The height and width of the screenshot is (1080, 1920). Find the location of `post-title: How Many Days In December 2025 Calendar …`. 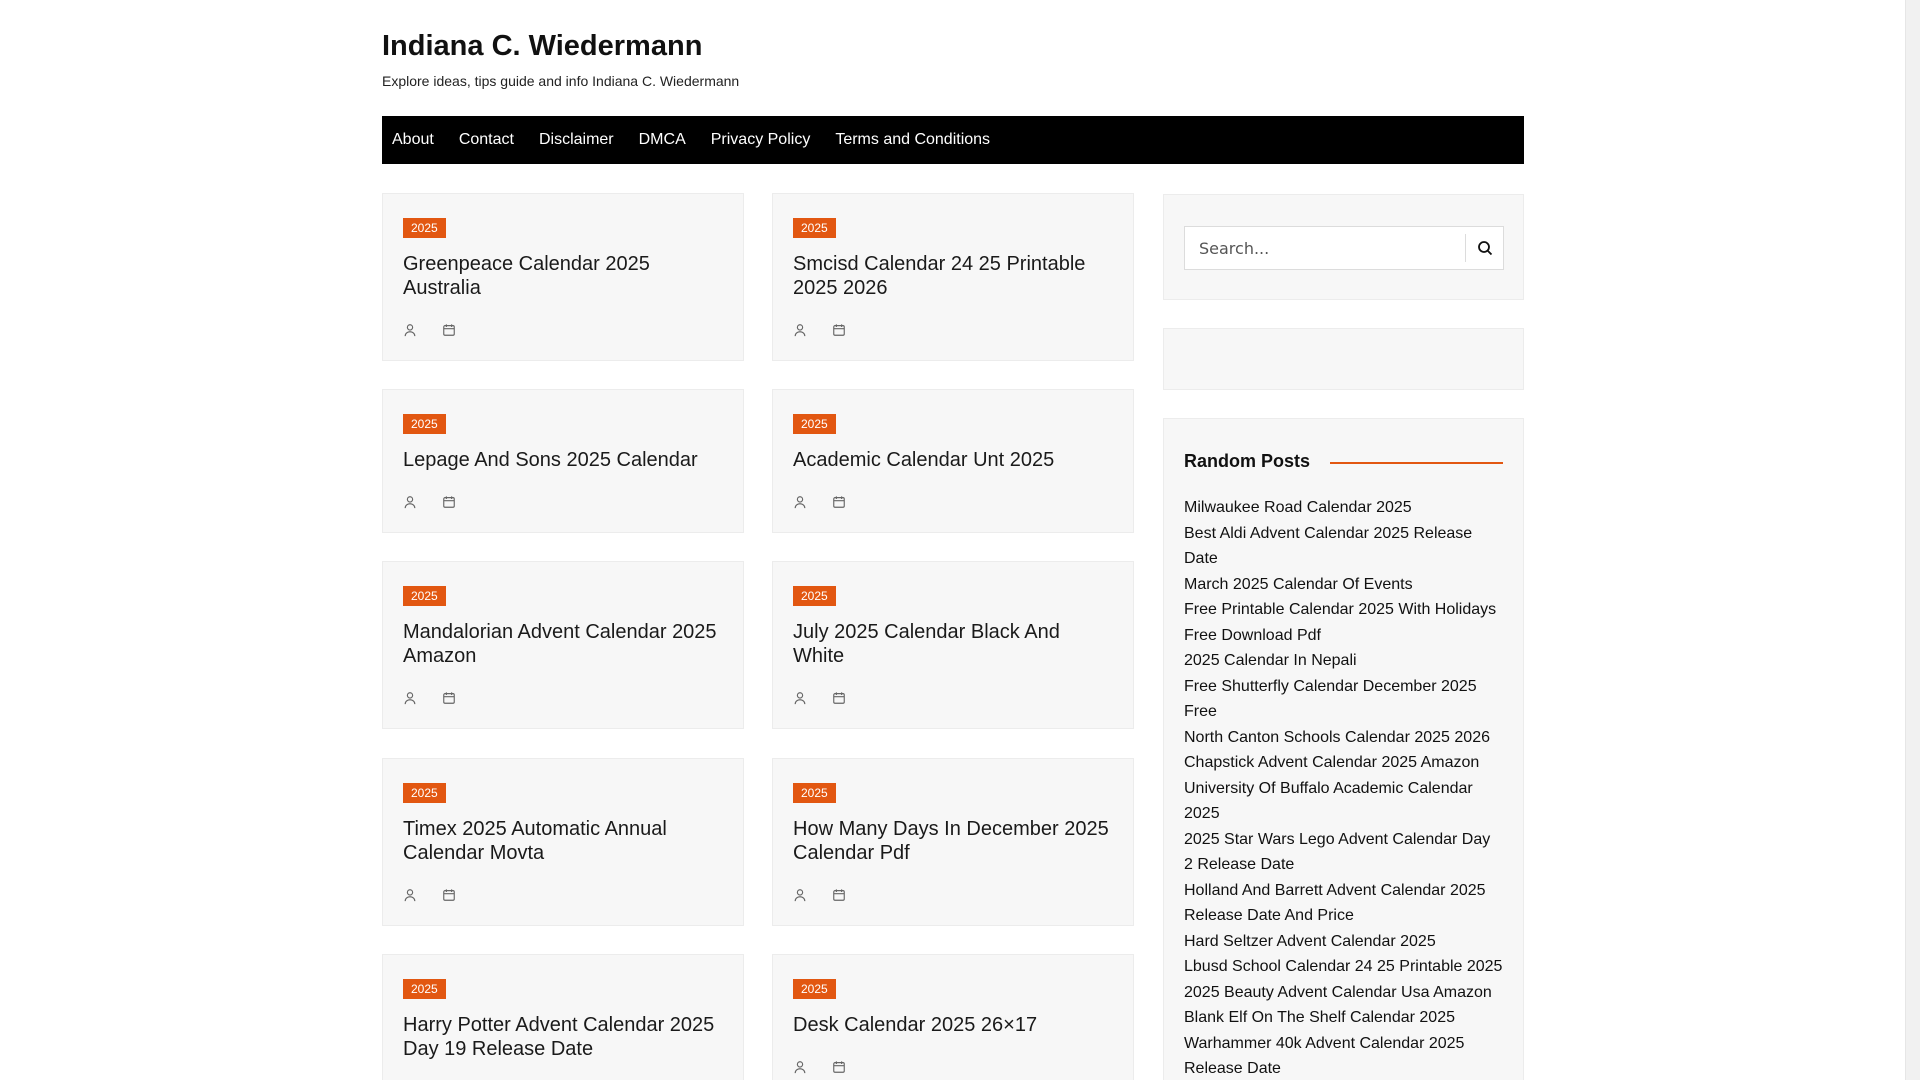

post-title: How Many Days In December 2025 Calendar … is located at coordinates (953, 841).